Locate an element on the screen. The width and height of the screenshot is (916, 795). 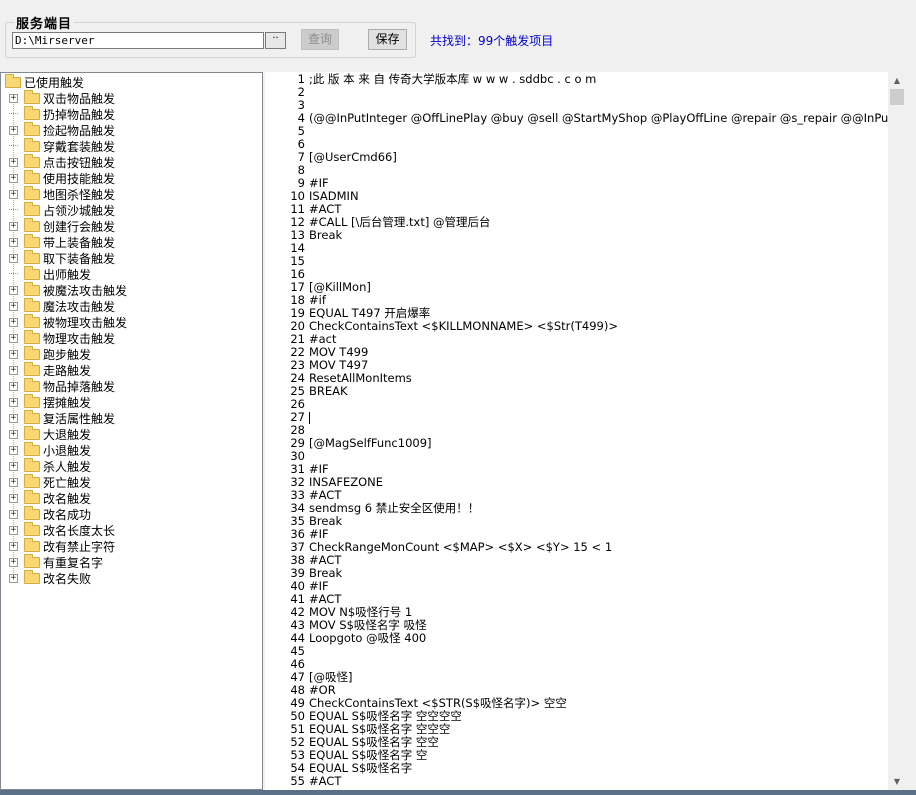
tree-item: + 走路触发 is located at coordinates (50, 369).